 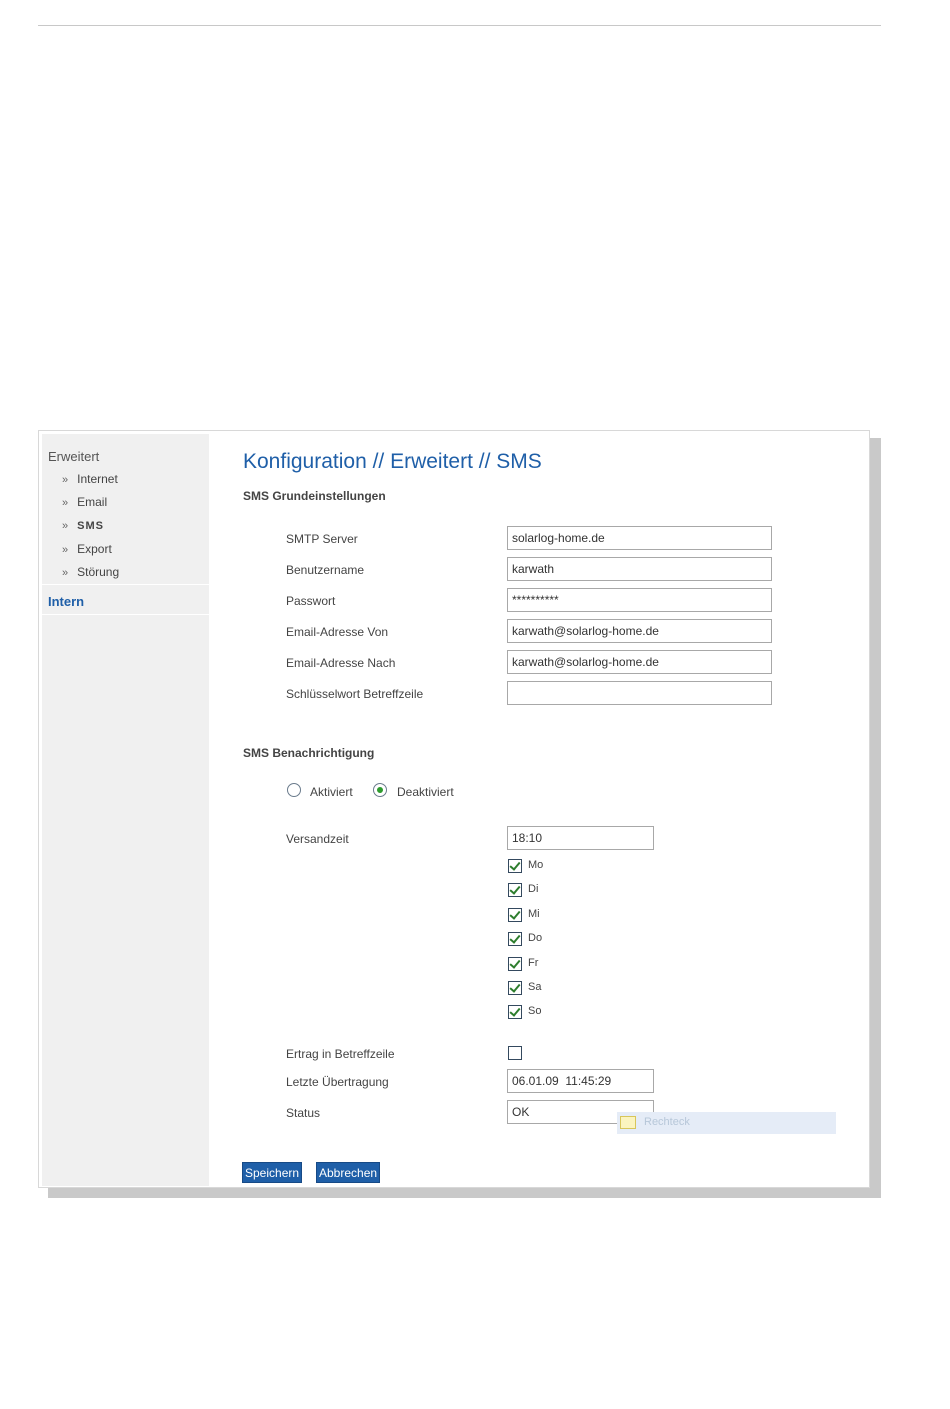 I want to click on radio-deaktiviert, so click(x=380, y=790).